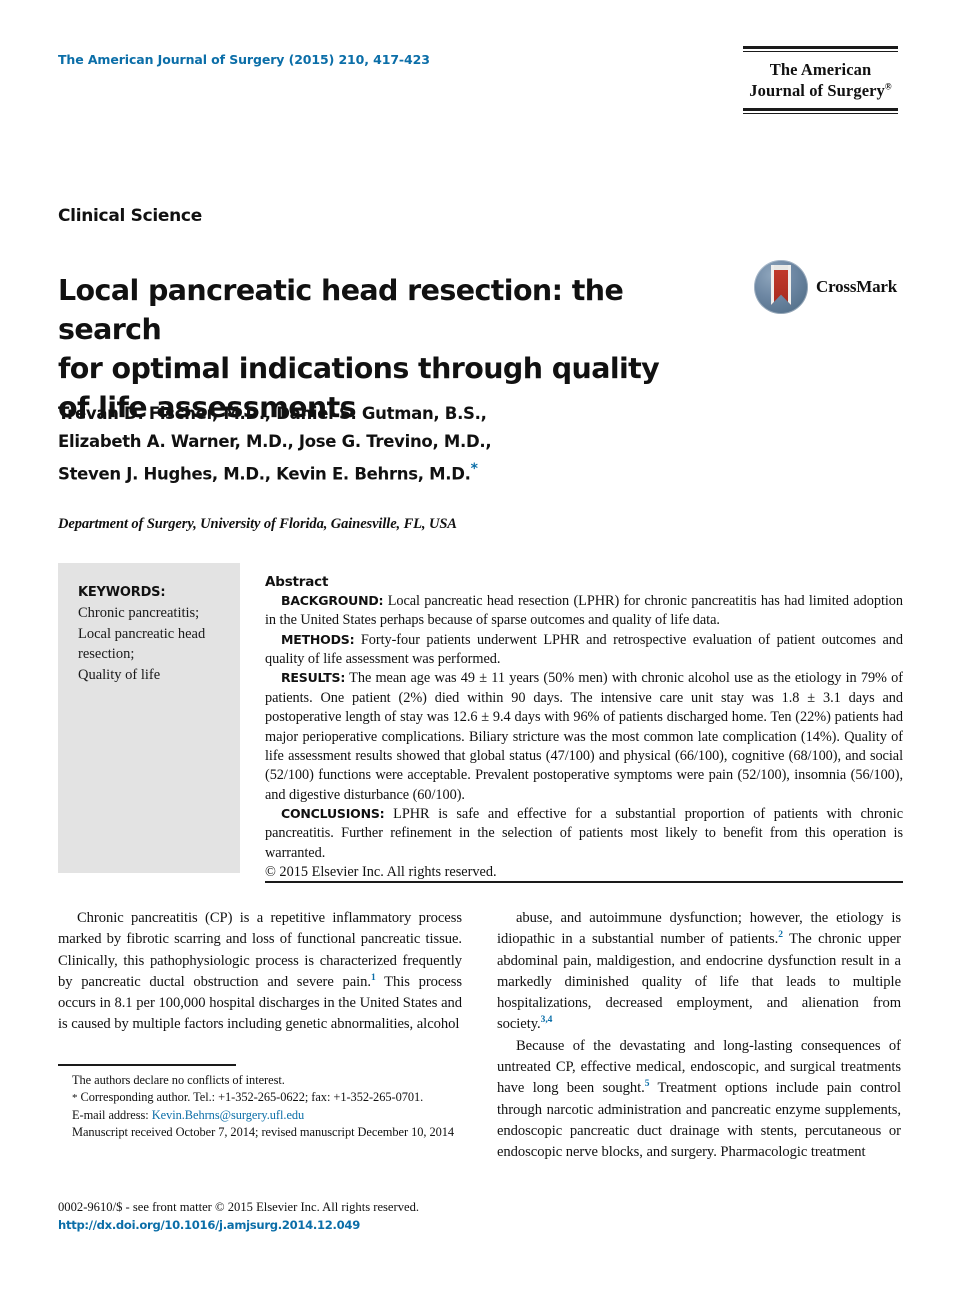 The width and height of the screenshot is (960, 1290). What do you see at coordinates (142, 633) in the screenshot?
I see `keyword-item: Local pancreatic head` at bounding box center [142, 633].